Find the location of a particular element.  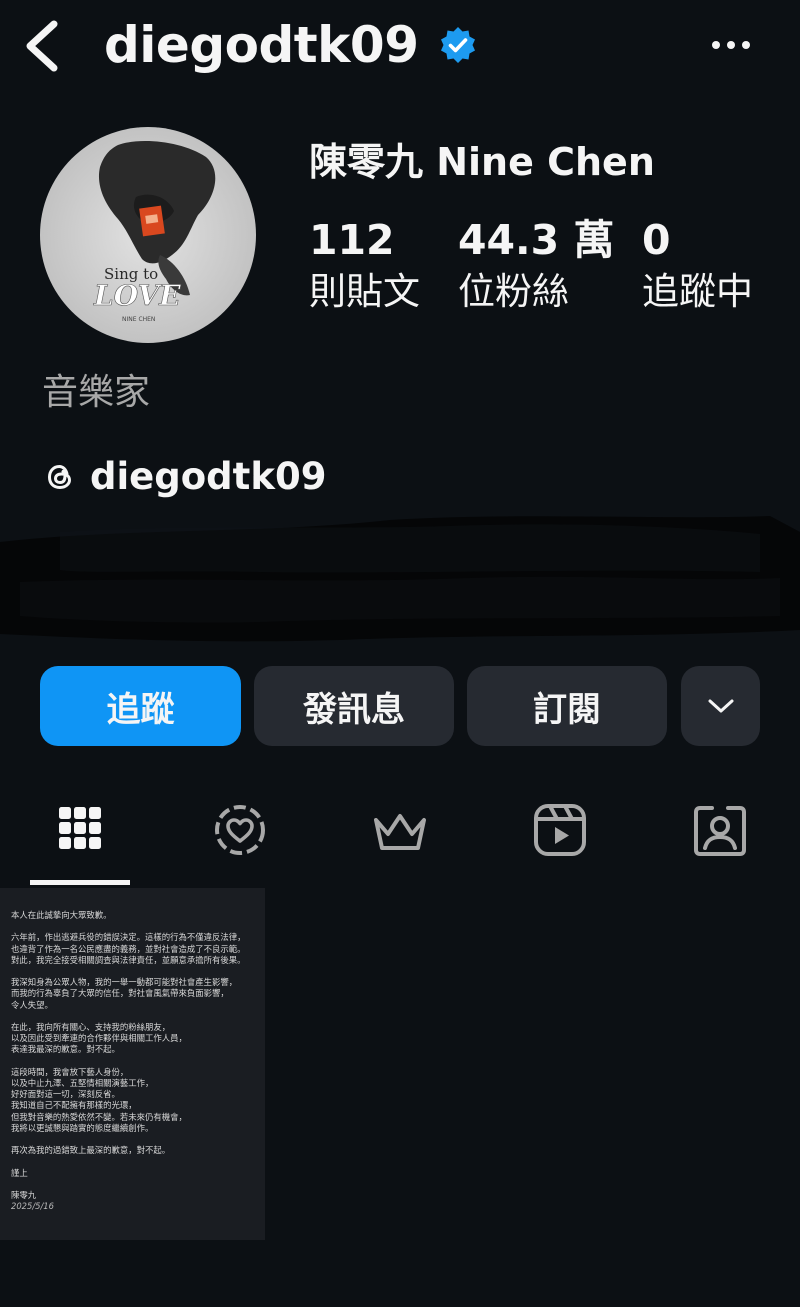

chevron-down-icon is located at coordinates (720, 706).